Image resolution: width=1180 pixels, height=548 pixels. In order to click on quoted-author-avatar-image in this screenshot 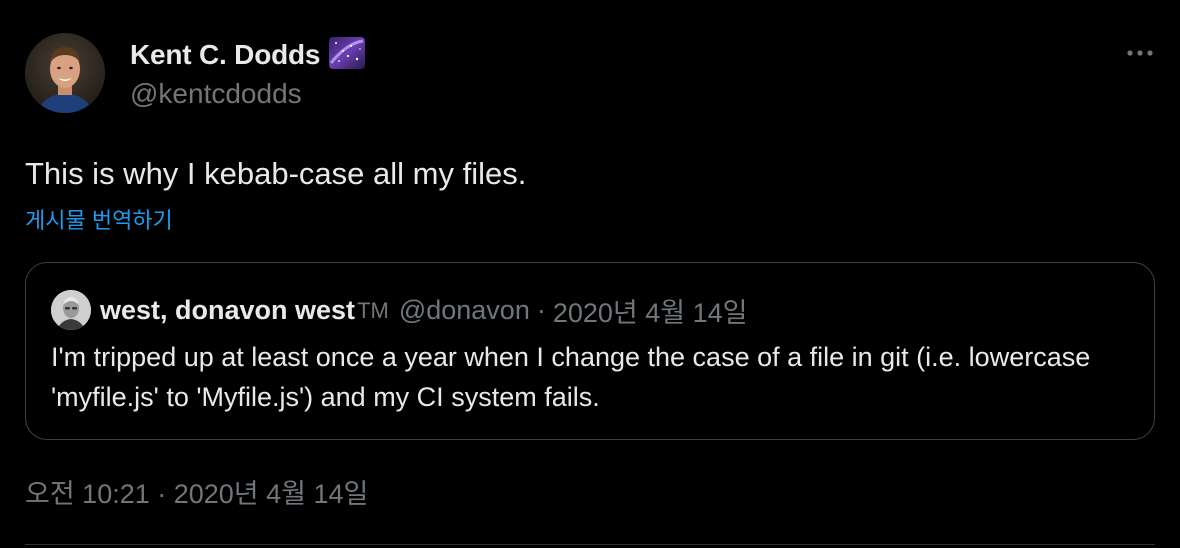, I will do `click(71, 310)`.